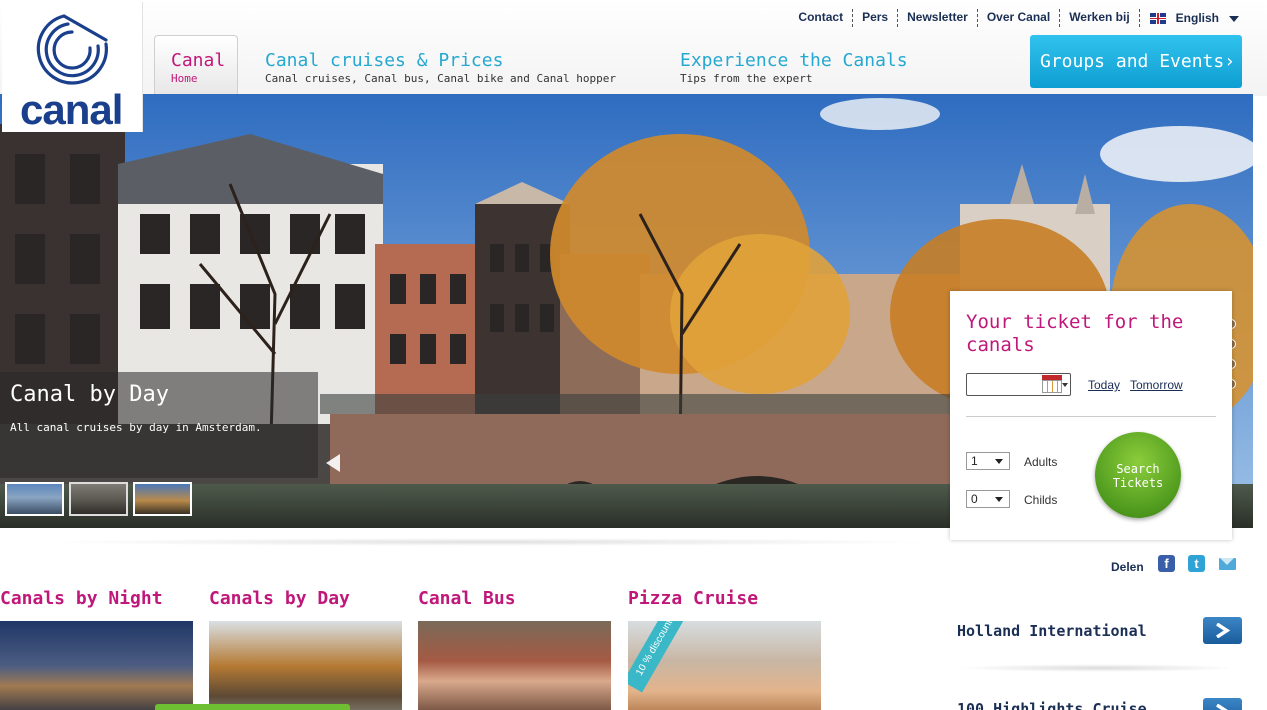 The image size is (1267, 710). What do you see at coordinates (252, 707) in the screenshot?
I see `green-strip` at bounding box center [252, 707].